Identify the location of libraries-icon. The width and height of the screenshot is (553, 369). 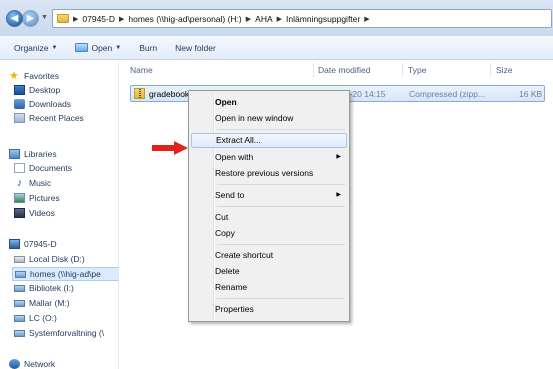
(14, 154).